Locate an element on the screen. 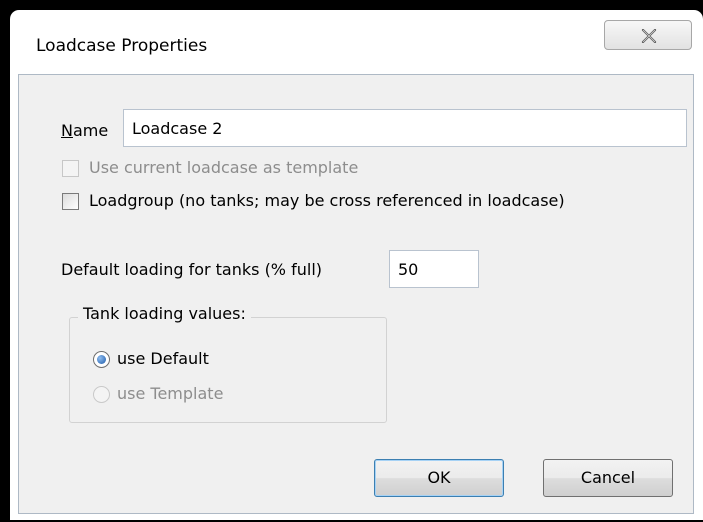  tank-loading-legend: Tank loading values: is located at coordinates (164, 313).